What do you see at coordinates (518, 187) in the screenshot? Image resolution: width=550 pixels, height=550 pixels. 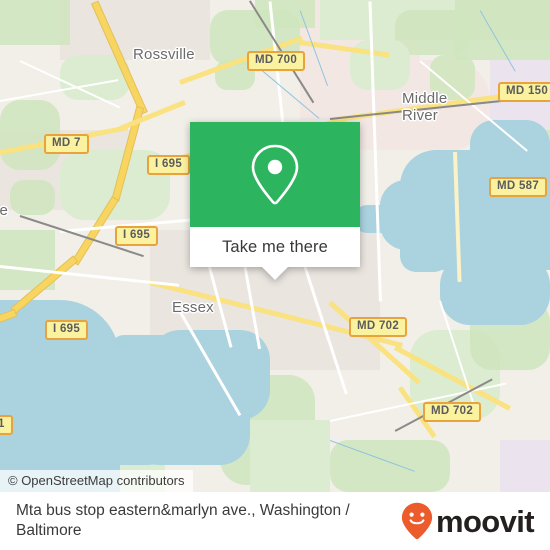 I see `road-shield-md587: MD 587` at bounding box center [518, 187].